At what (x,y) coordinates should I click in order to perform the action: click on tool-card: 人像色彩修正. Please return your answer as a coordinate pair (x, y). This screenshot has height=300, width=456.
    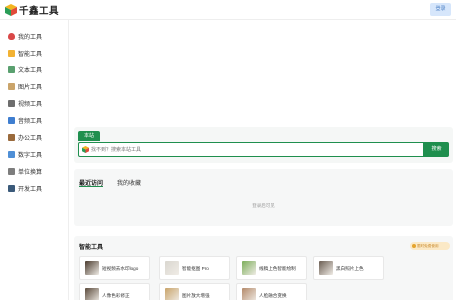
    Looking at the image, I should click on (114, 291).